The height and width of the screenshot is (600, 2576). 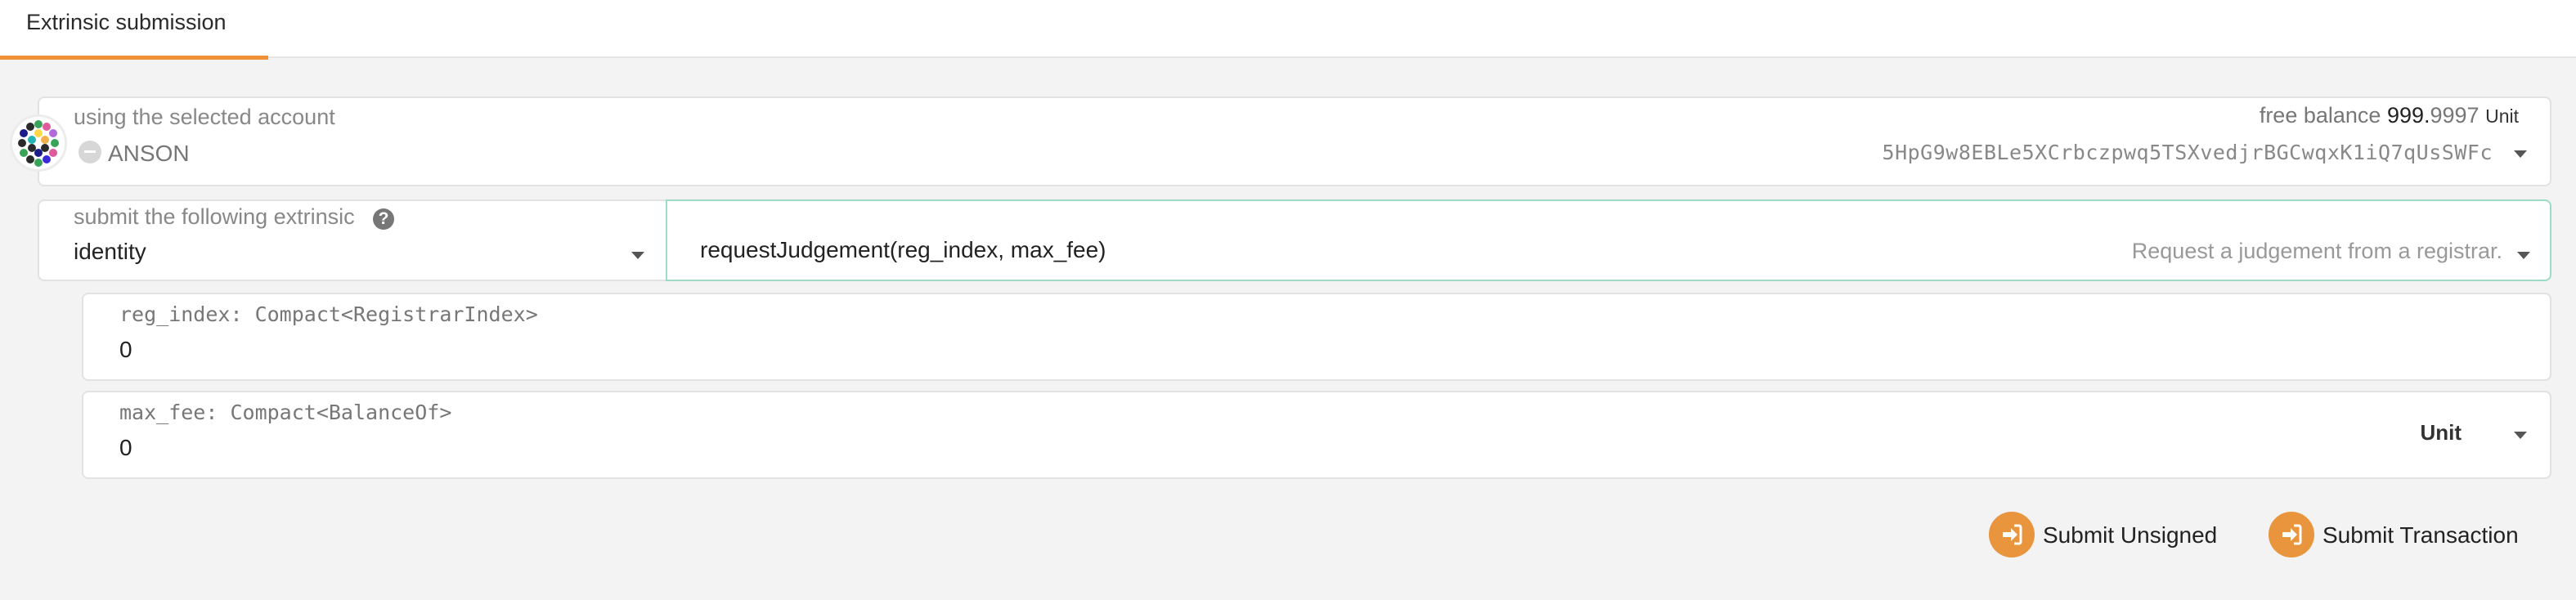 What do you see at coordinates (2421, 535) in the screenshot?
I see `button-label: Submit Transaction` at bounding box center [2421, 535].